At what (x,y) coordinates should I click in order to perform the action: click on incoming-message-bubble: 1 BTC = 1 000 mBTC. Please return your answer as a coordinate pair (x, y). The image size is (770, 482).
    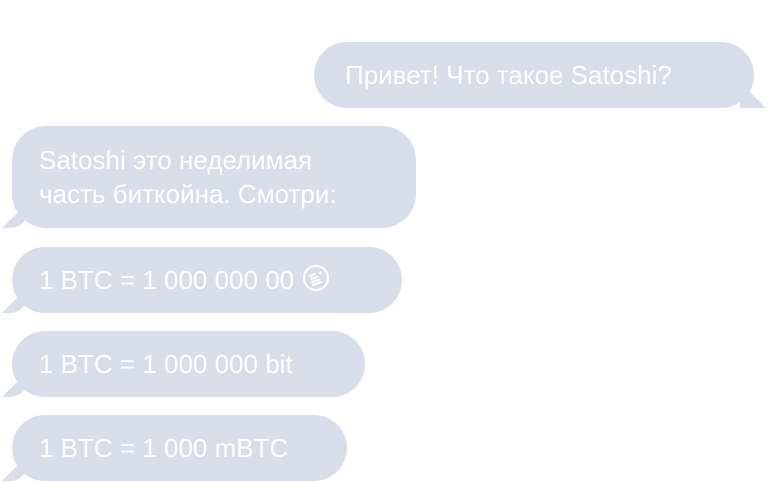
    Looking at the image, I should click on (174, 448).